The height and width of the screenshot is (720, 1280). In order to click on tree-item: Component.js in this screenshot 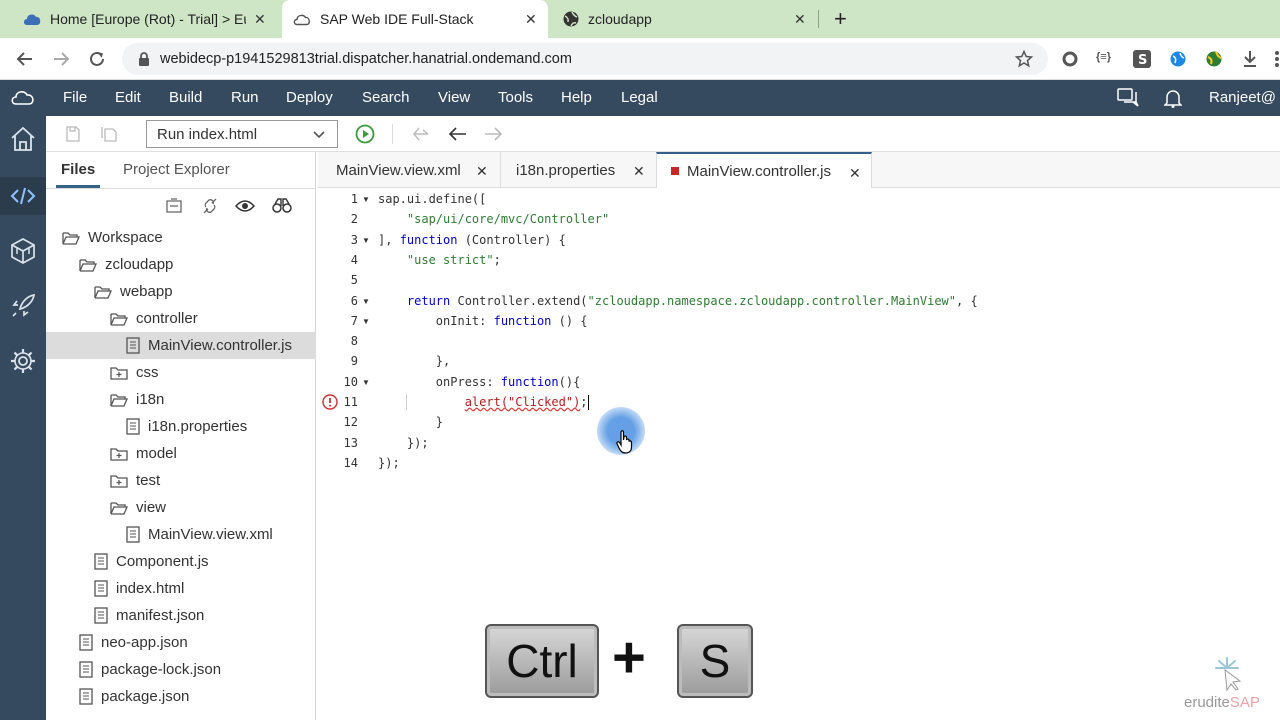, I will do `click(151, 561)`.